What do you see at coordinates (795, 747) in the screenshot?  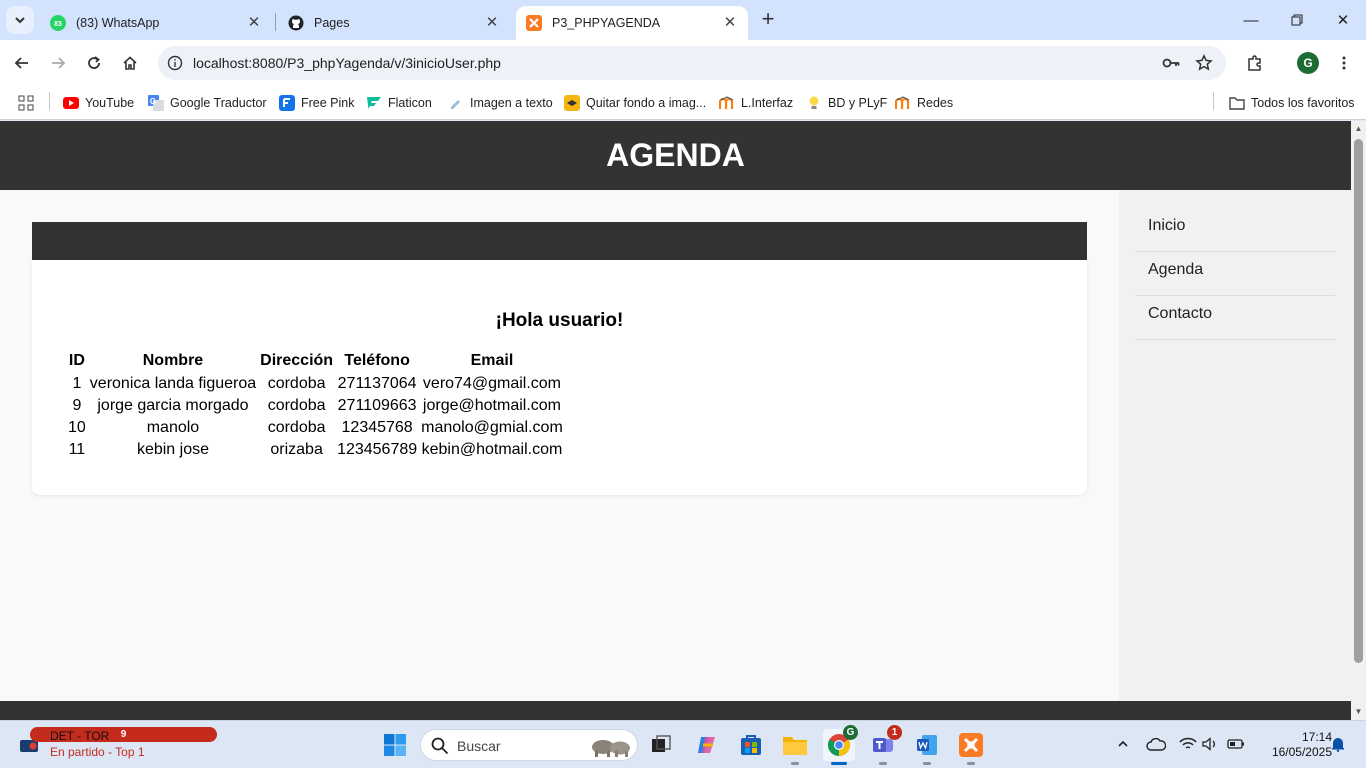 I see `file-explorer-button` at bounding box center [795, 747].